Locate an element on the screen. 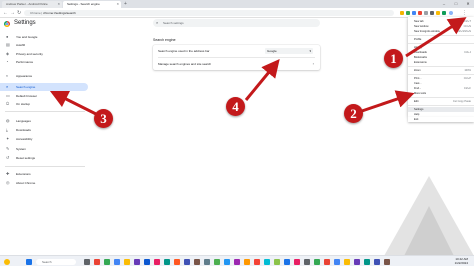  sidebar-item-about-chrome: ◎ About Chrome is located at coordinates (44, 183).